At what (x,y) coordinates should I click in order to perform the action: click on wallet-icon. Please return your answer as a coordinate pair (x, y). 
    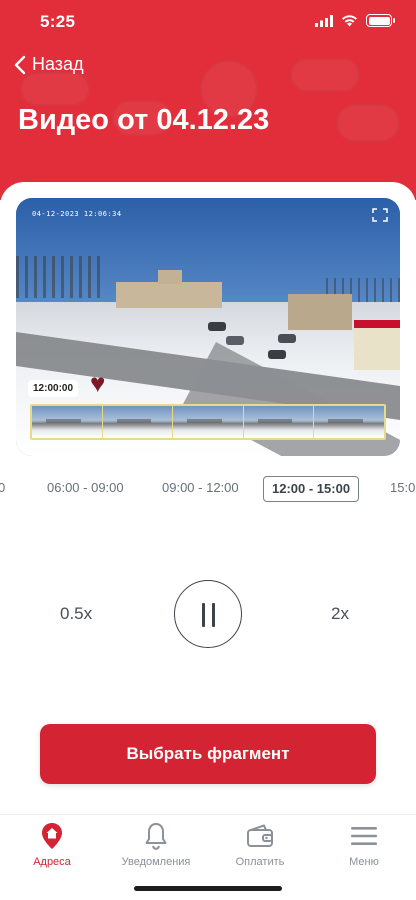
    Looking at the image, I should click on (260, 835).